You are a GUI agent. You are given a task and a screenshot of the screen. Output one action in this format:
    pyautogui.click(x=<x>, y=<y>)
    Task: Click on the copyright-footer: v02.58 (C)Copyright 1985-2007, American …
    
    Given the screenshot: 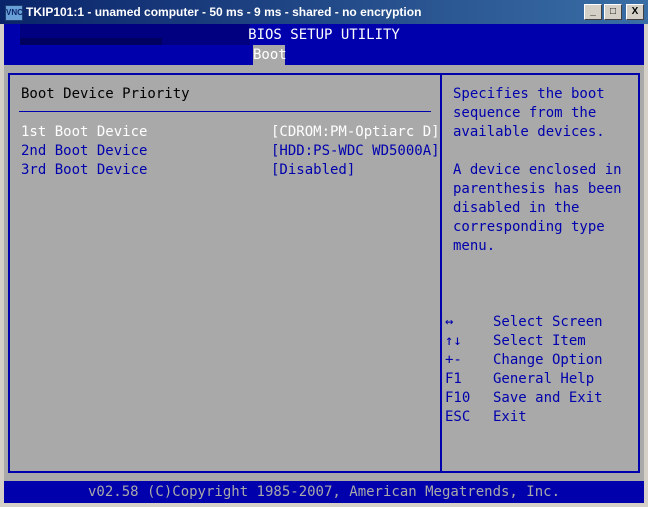 What is the action you would take?
    pyautogui.click(x=324, y=492)
    